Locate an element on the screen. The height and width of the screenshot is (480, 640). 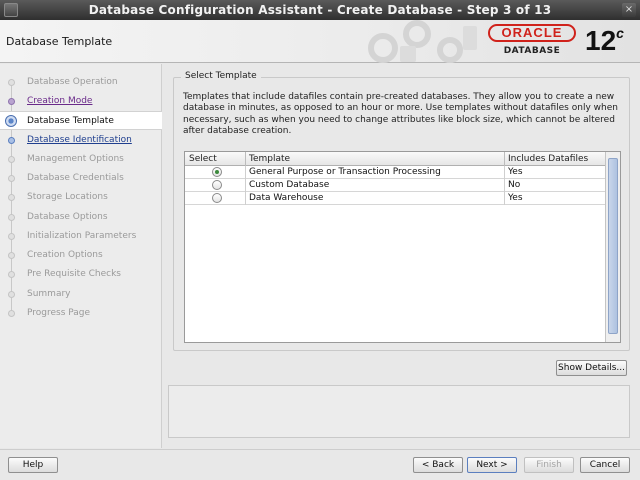
window-close-icon: × is located at coordinates (629, 10).